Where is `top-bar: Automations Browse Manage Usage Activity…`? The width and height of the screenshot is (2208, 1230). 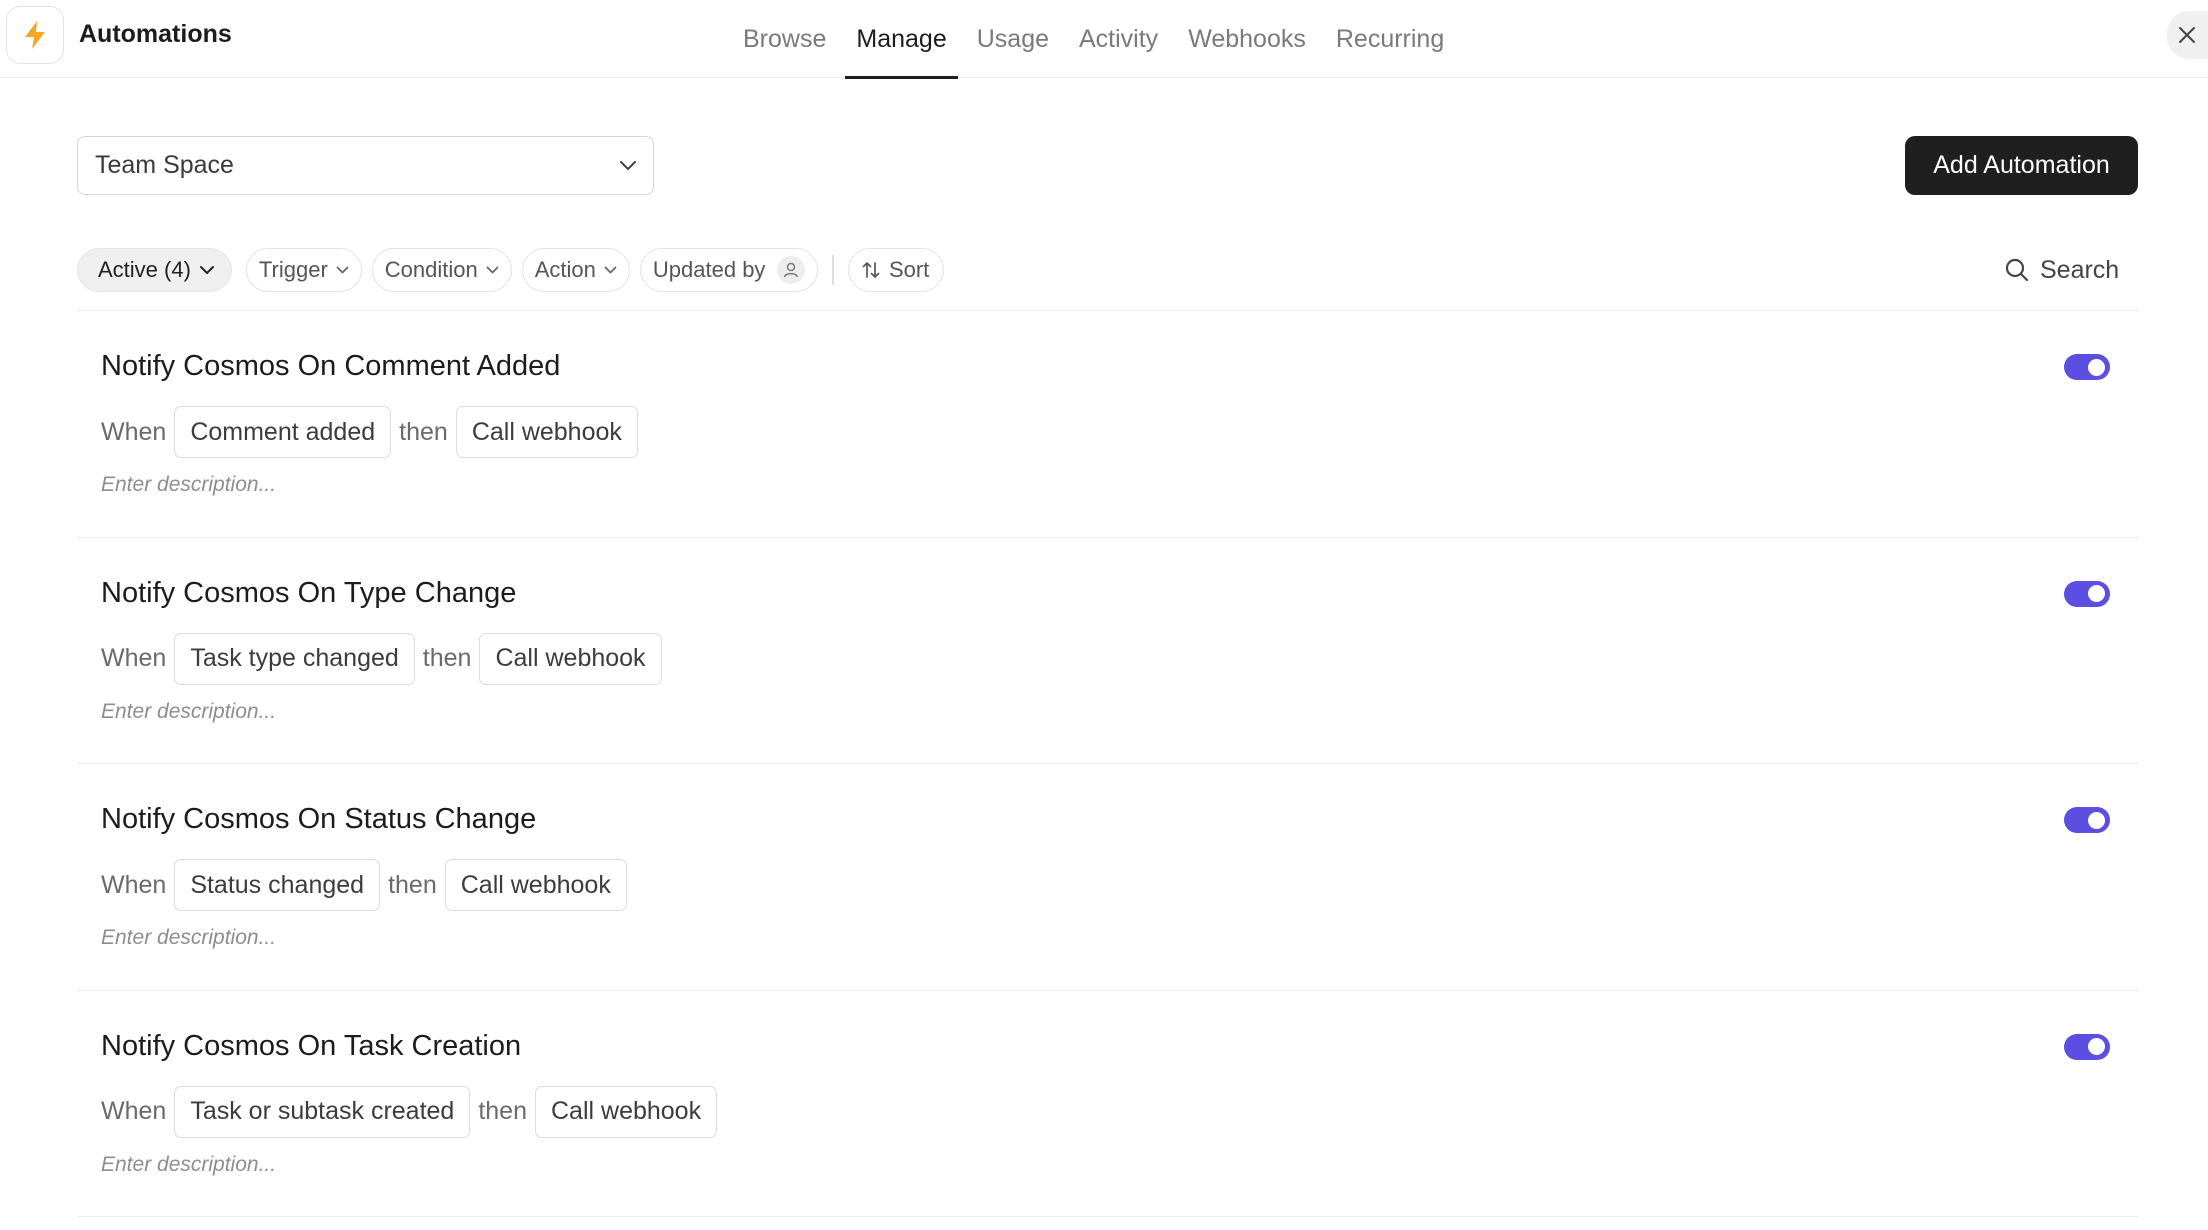 top-bar: Automations Browse Manage Usage Activity… is located at coordinates (1104, 39).